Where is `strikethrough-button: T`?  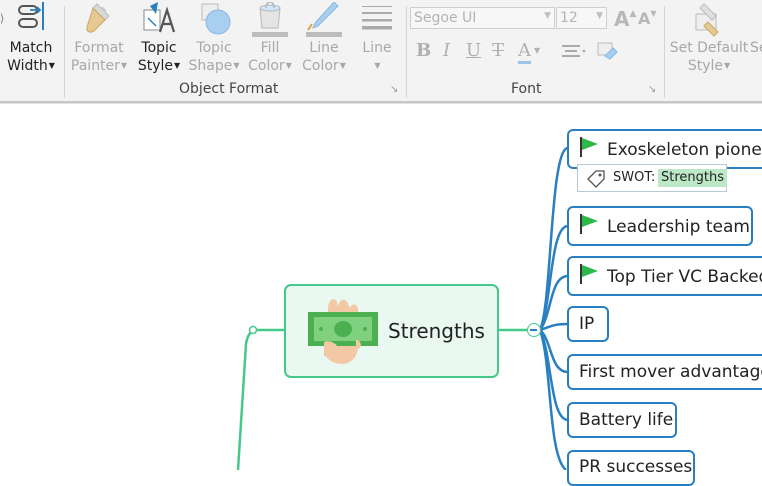
strikethrough-button: T is located at coordinates (498, 50).